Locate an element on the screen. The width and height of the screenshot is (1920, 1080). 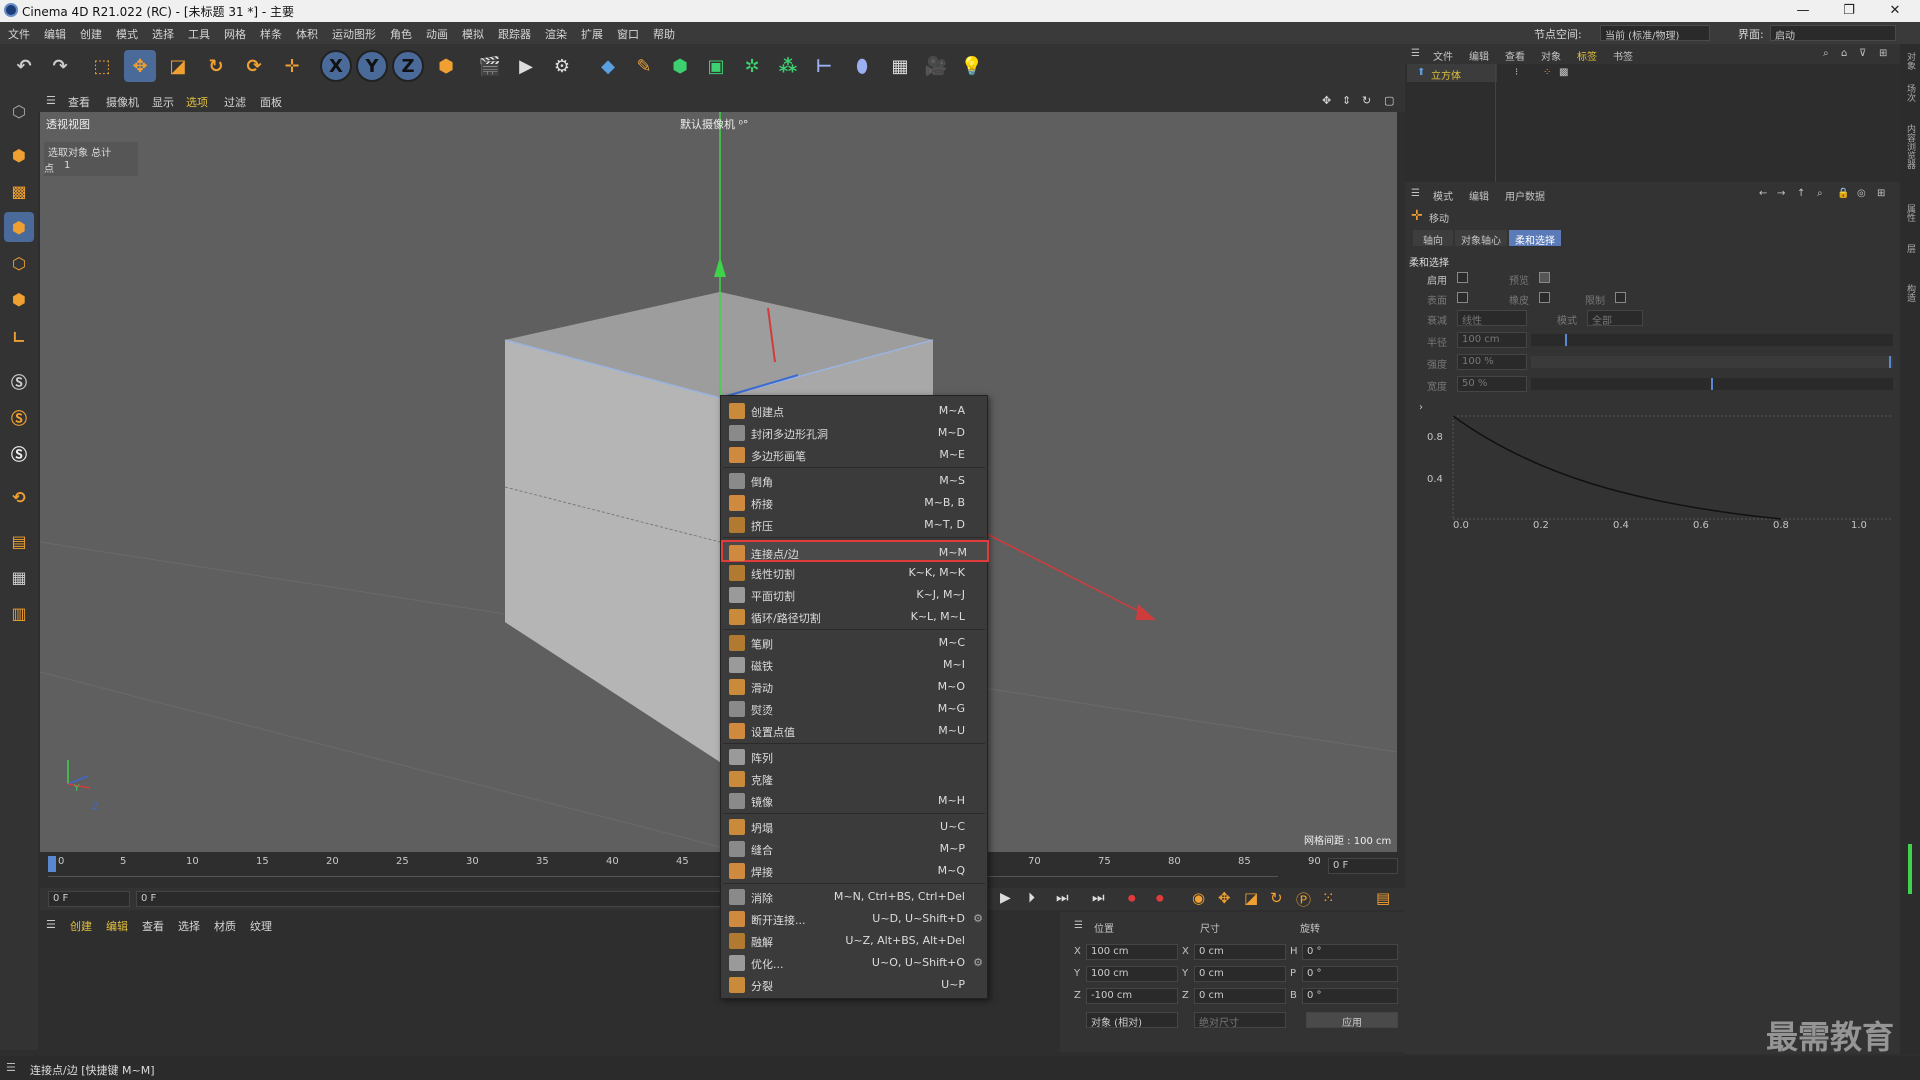
maximize-button: ❐ is located at coordinates (1849, 11).